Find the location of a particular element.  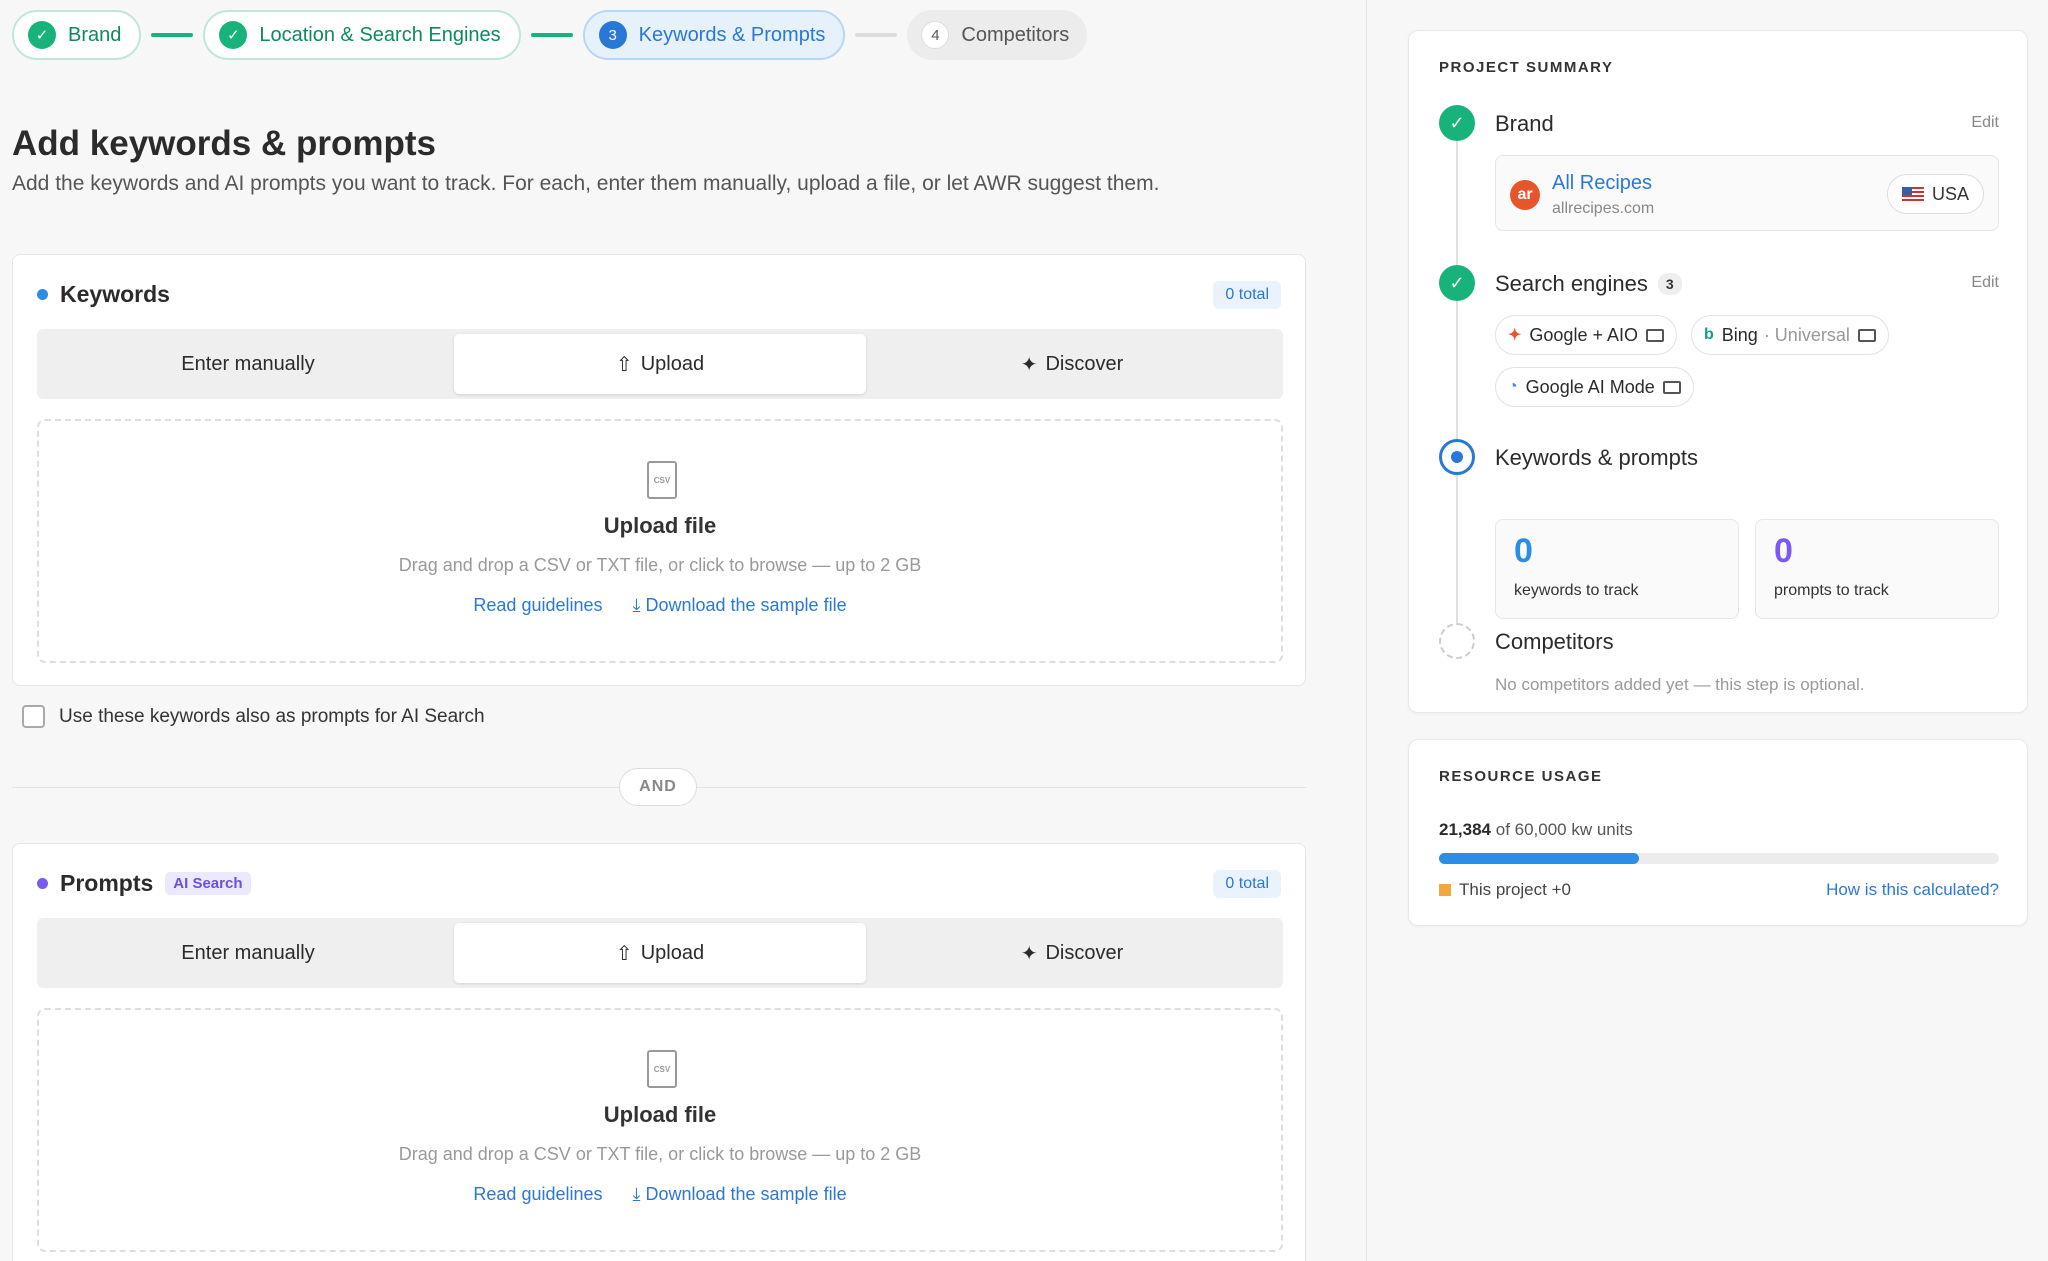

engine-name: Google AI Mode is located at coordinates (1590, 386).